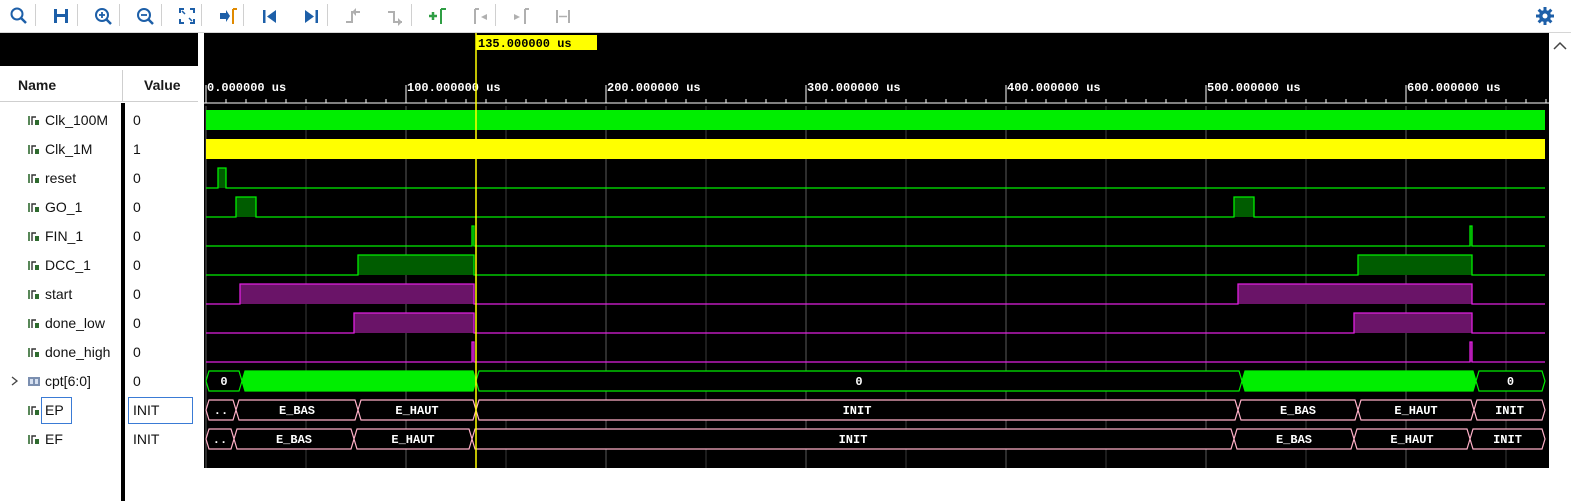 This screenshot has height=501, width=1571. I want to click on signal-row-fin-1: FIN_1, so click(60, 236).